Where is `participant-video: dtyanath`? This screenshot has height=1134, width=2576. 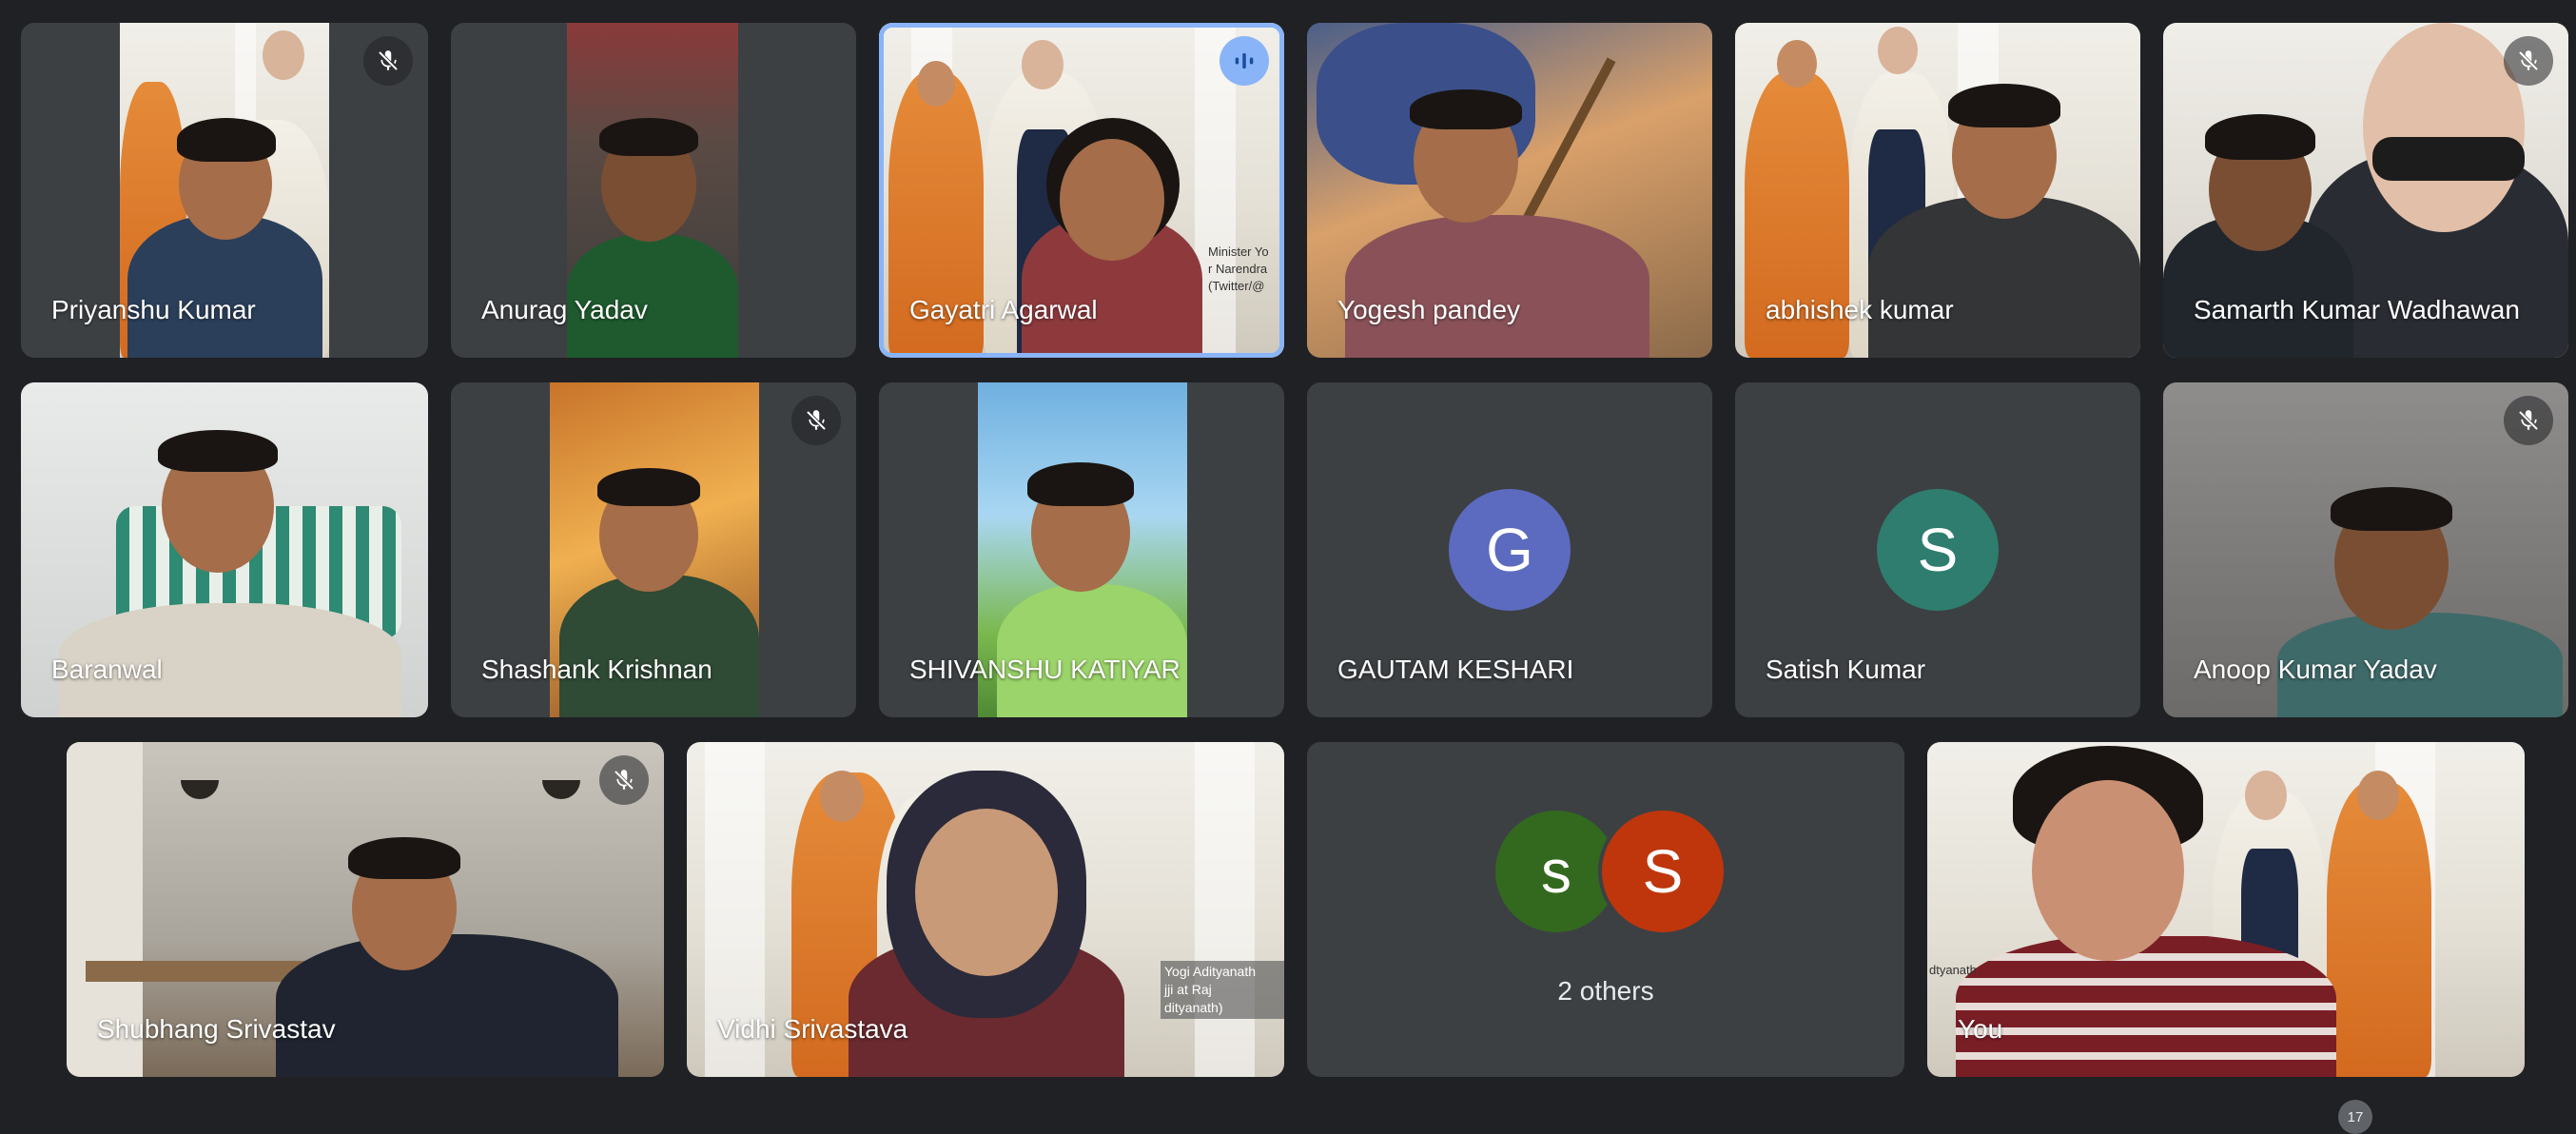
participant-video: dtyanath is located at coordinates (2226, 909).